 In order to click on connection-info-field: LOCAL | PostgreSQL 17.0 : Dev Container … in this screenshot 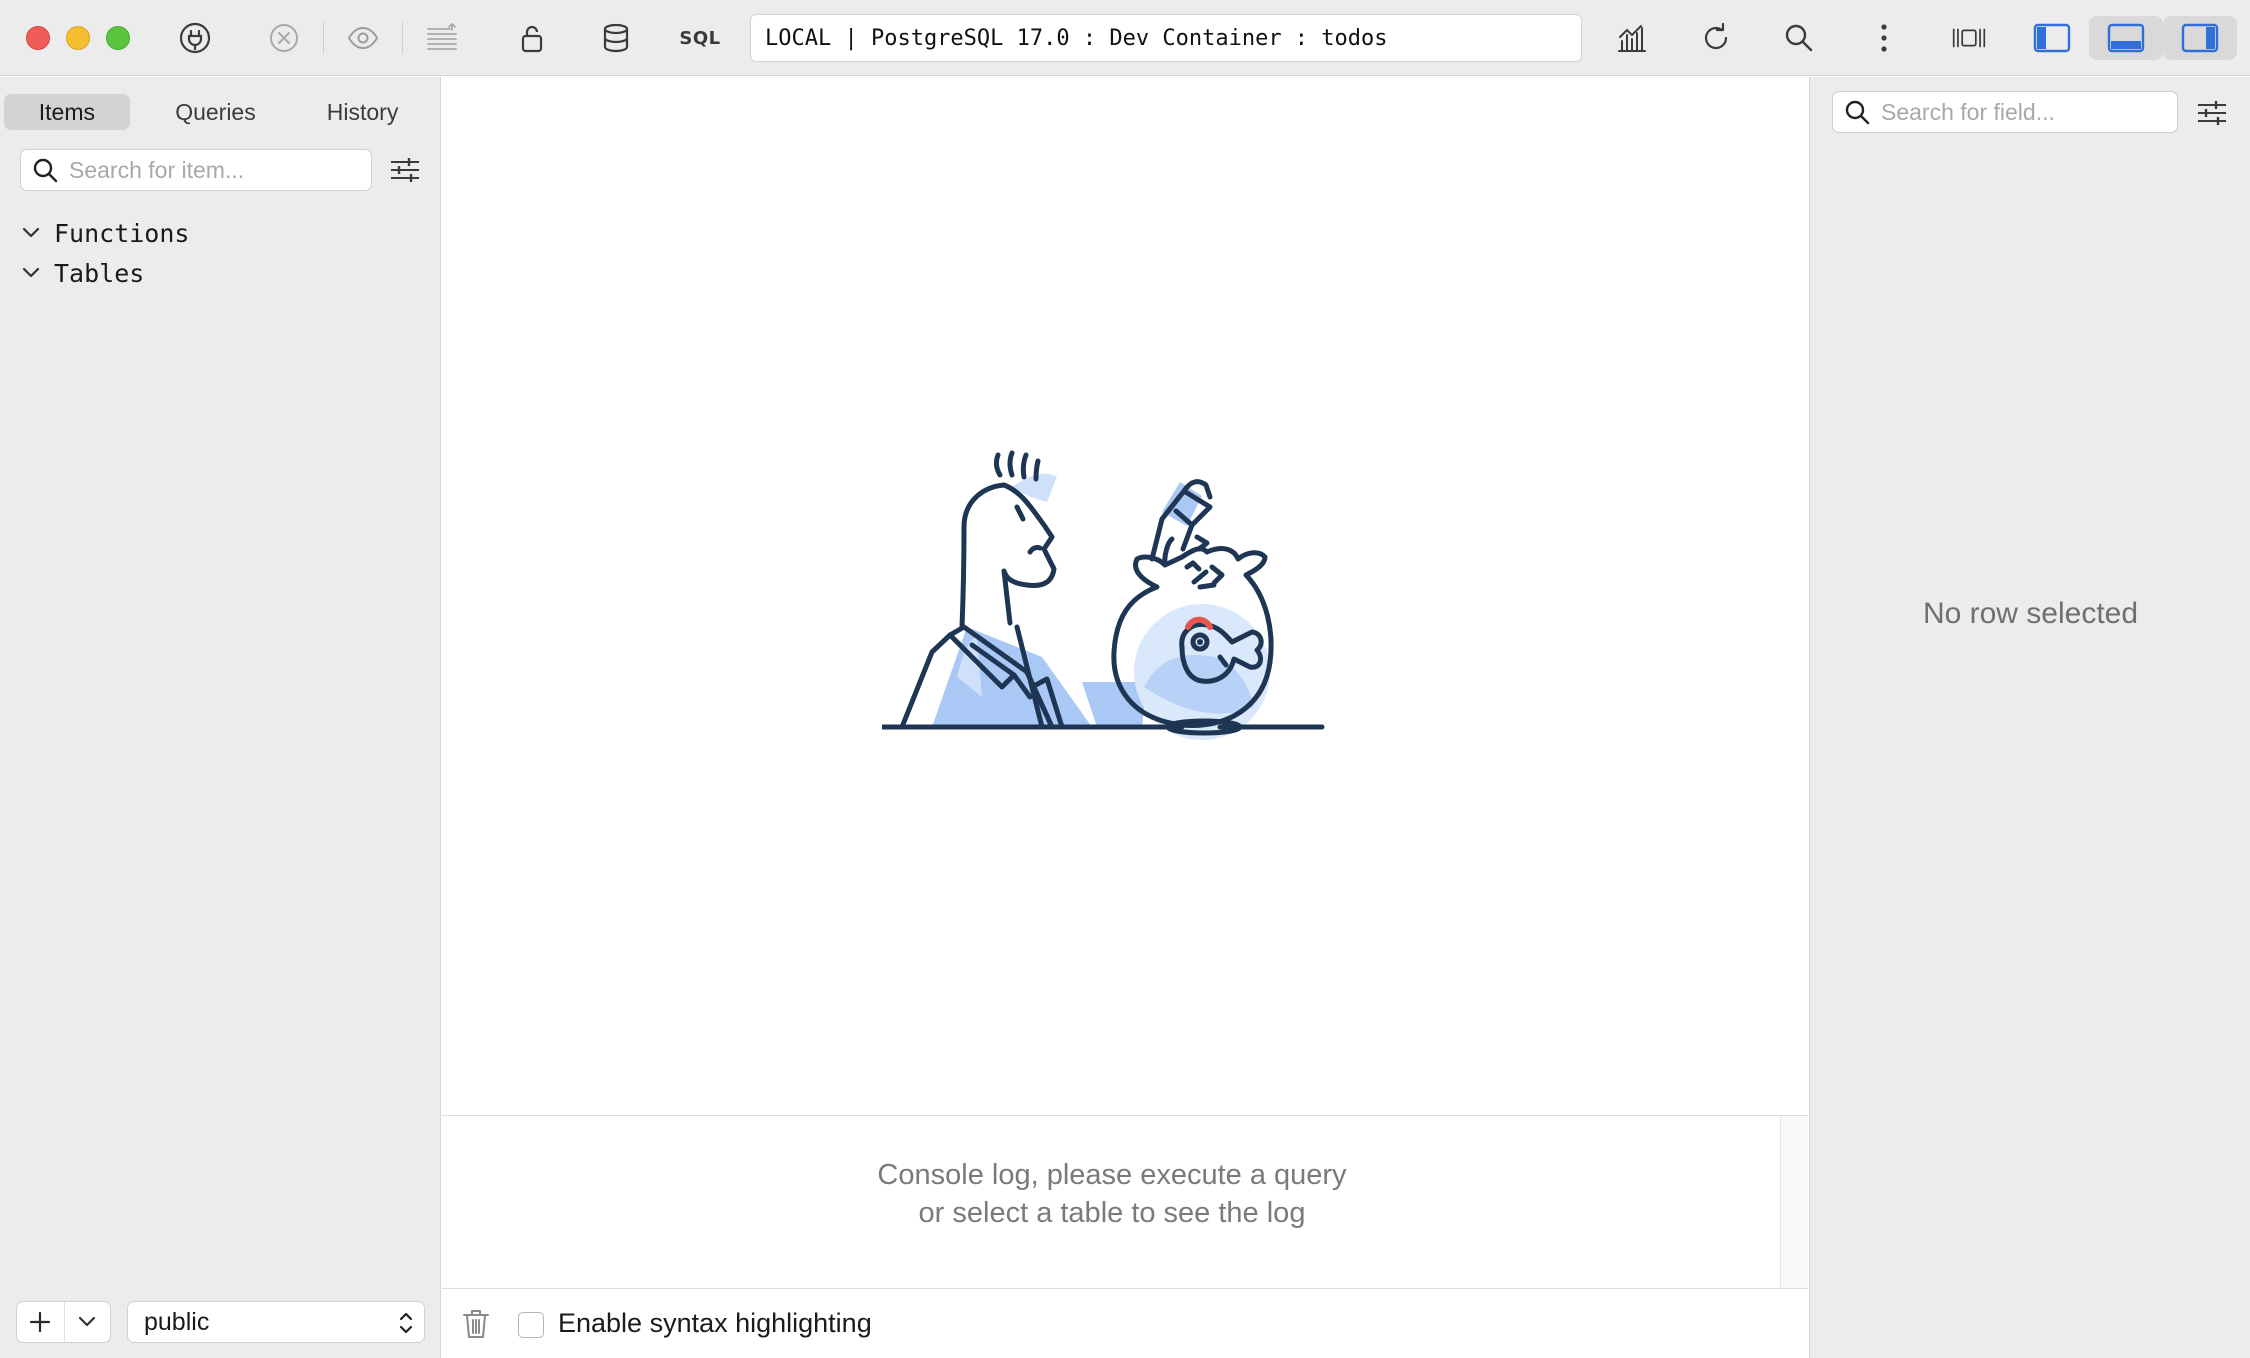, I will do `click(1166, 38)`.